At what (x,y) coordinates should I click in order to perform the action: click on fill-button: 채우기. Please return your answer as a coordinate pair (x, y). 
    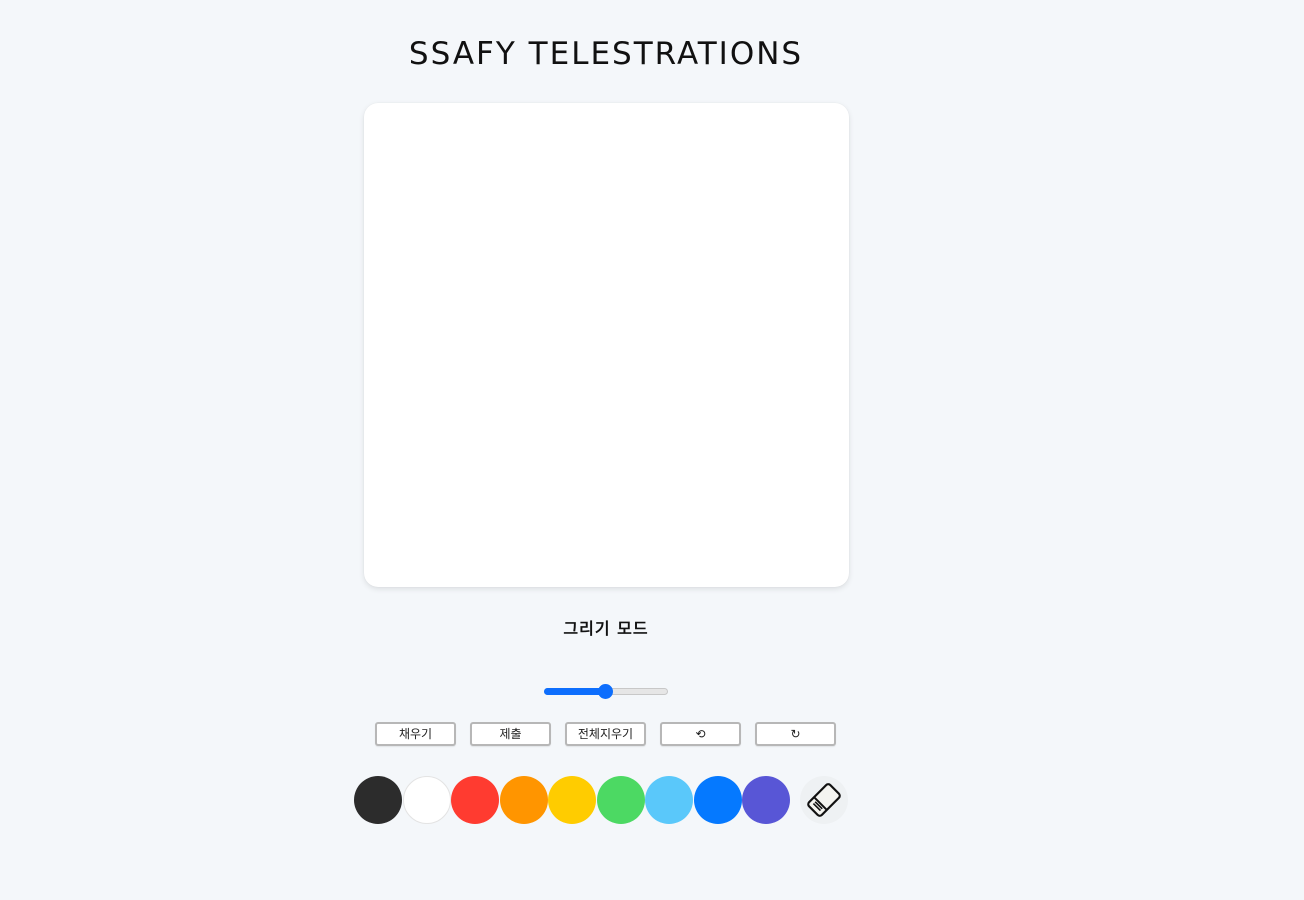
    Looking at the image, I should click on (415, 734).